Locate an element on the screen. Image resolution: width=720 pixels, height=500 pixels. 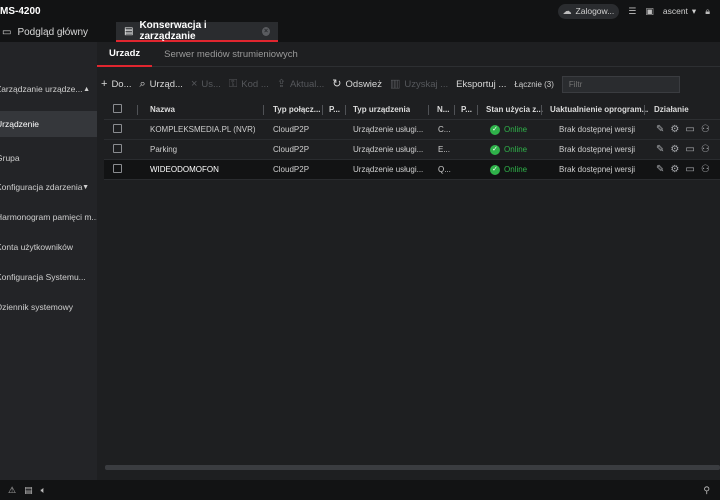
warning-icon: ⚠ is located at coordinates (12, 490).